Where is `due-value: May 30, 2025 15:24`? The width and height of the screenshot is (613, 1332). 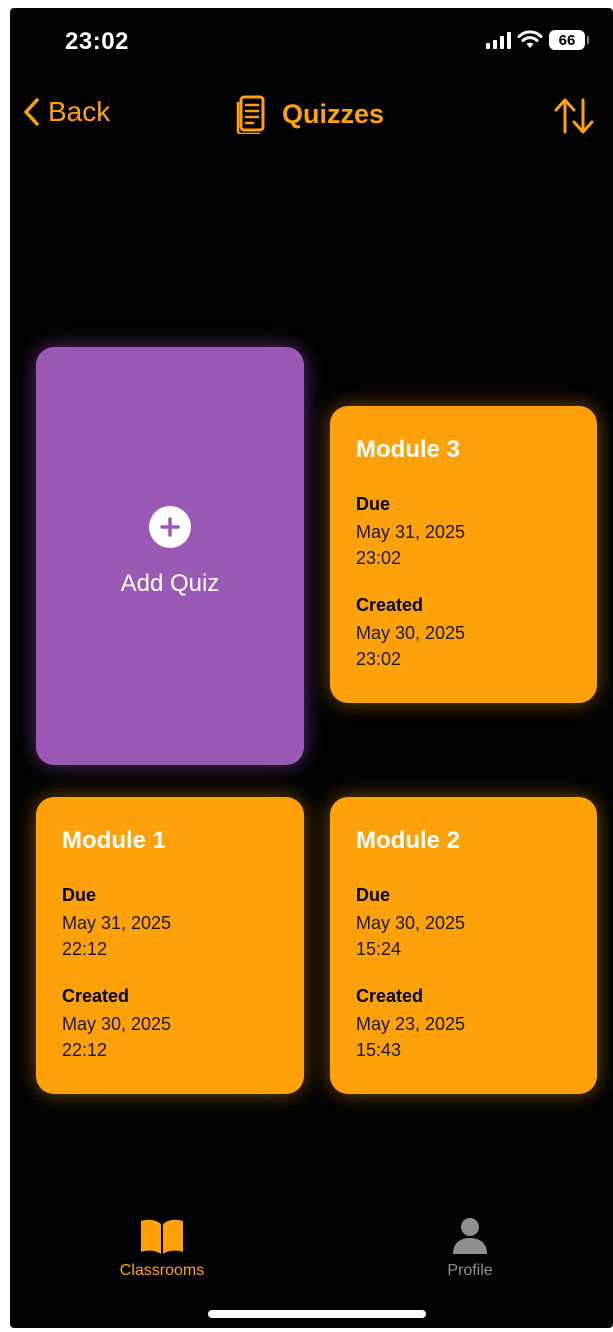
due-value: May 30, 2025 15:24 is located at coordinates (411, 936).